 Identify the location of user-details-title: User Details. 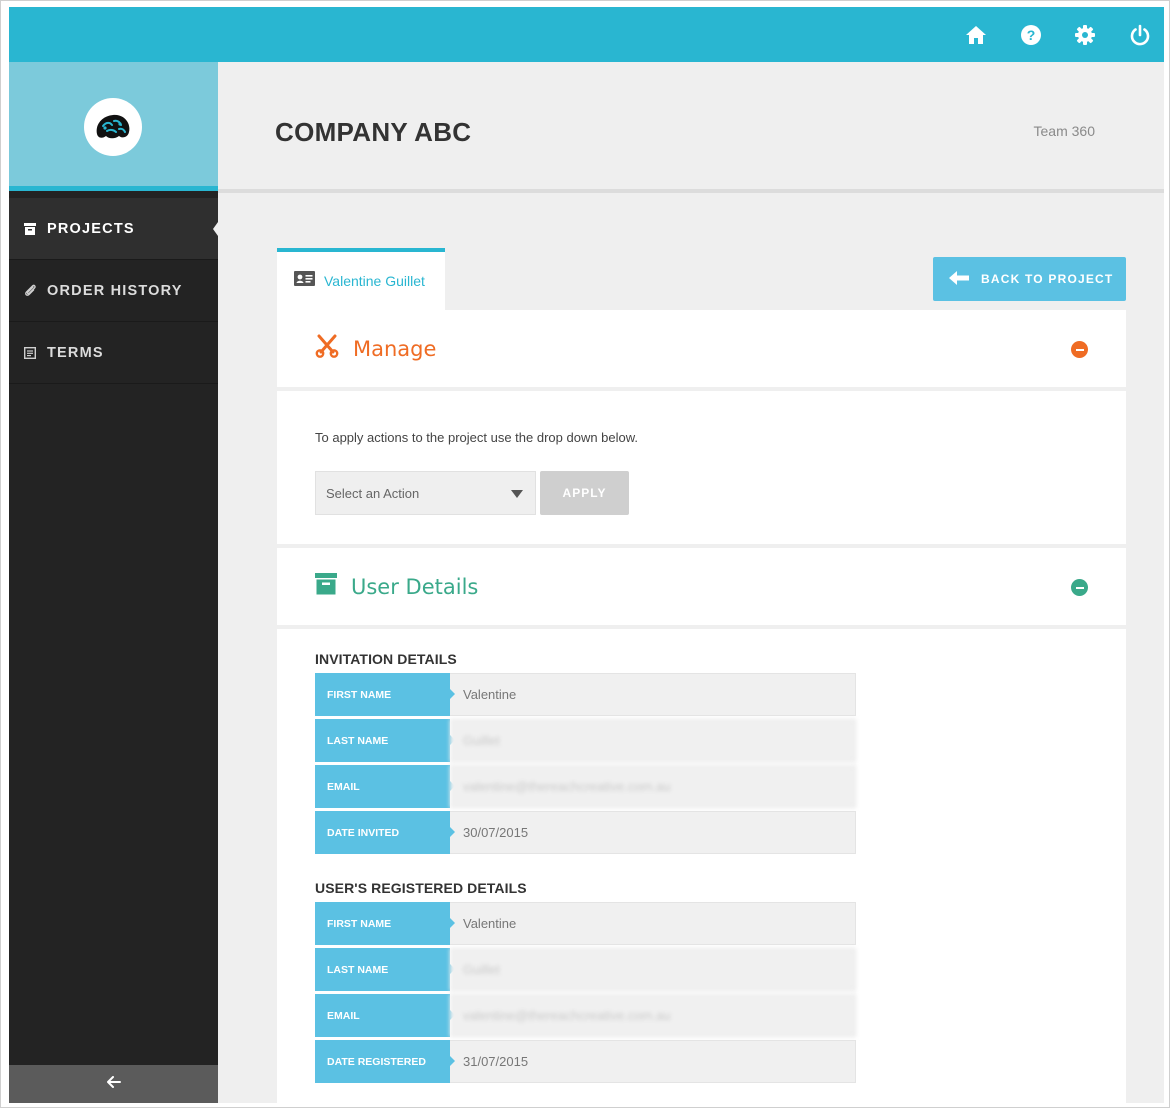
(415, 586).